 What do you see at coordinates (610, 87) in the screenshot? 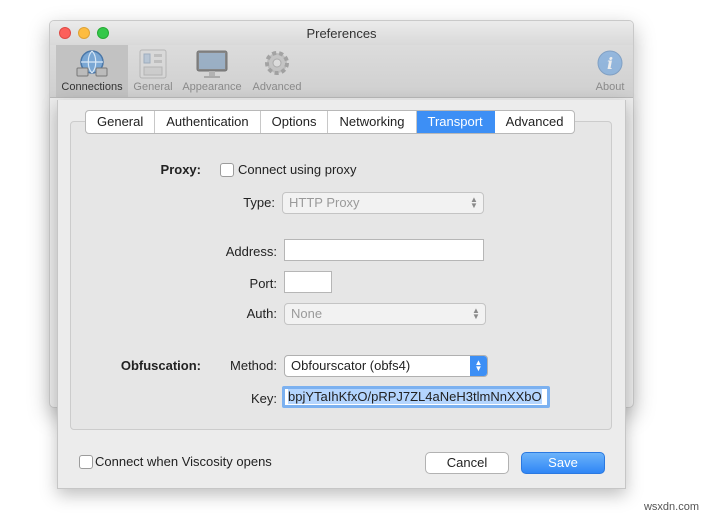
I see `toolbar-label-about: About` at bounding box center [610, 87].